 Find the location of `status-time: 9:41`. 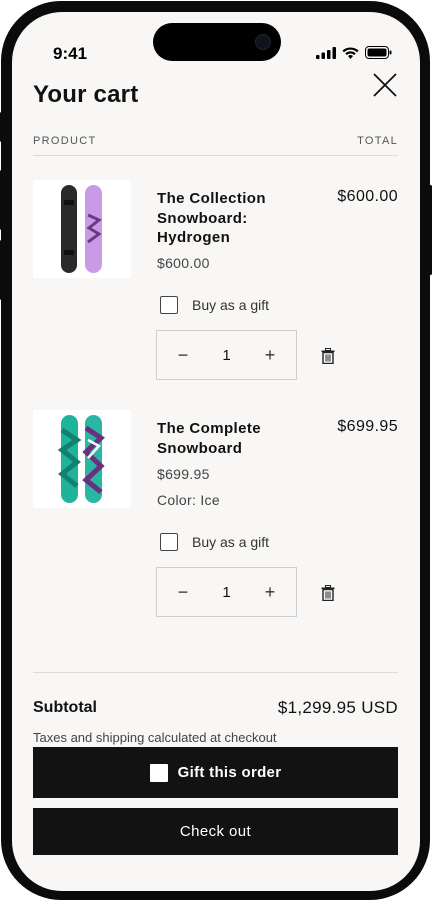

status-time: 9:41 is located at coordinates (70, 53).